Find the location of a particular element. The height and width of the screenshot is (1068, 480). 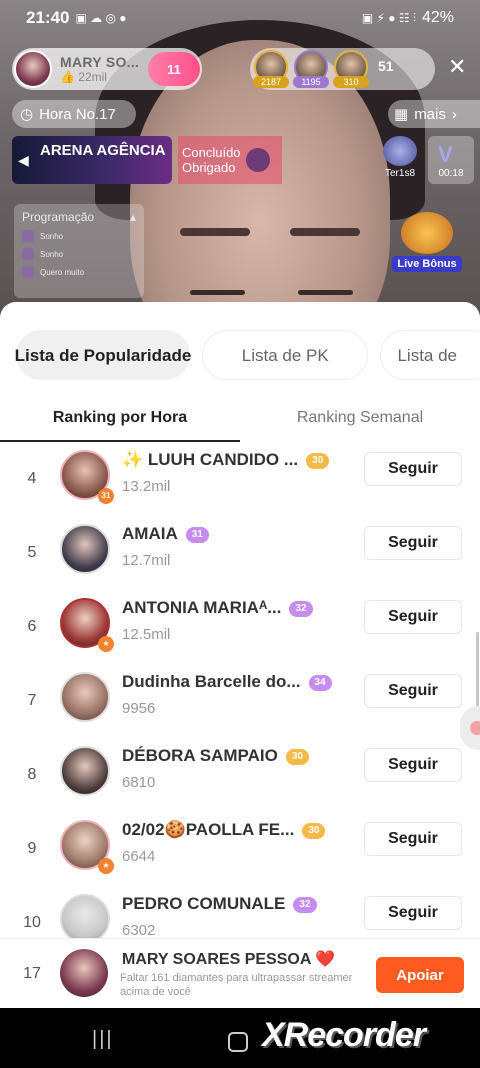

user-name: AMAIA is located at coordinates (150, 533).